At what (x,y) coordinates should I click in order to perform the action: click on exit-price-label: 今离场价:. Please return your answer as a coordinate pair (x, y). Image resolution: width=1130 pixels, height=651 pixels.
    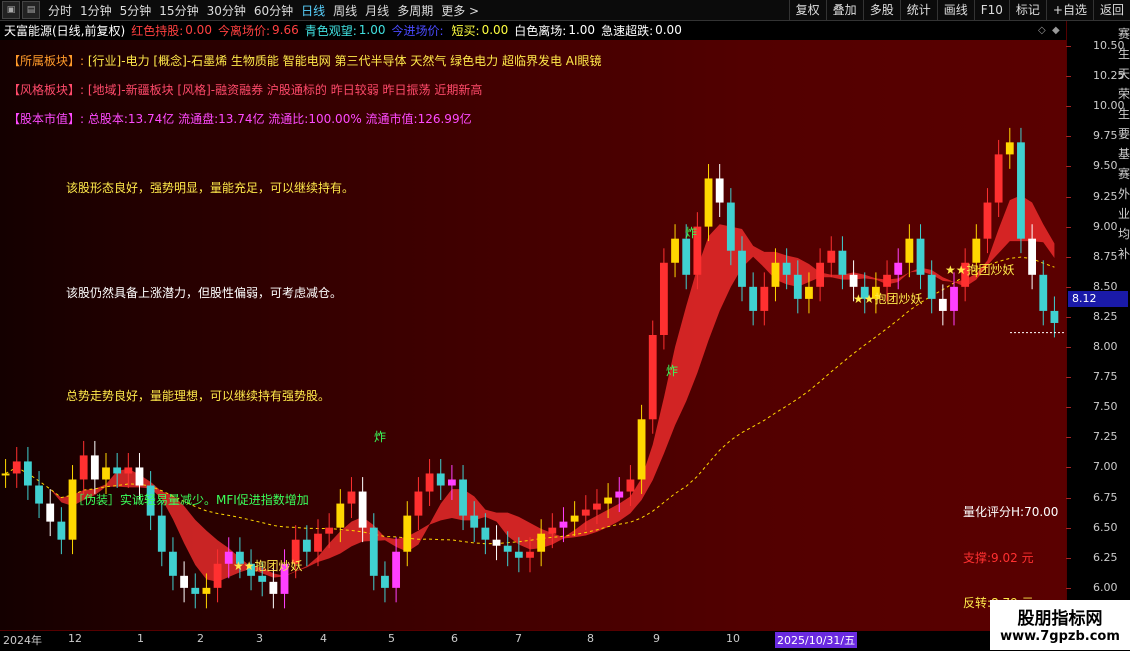
    Looking at the image, I should click on (243, 30).